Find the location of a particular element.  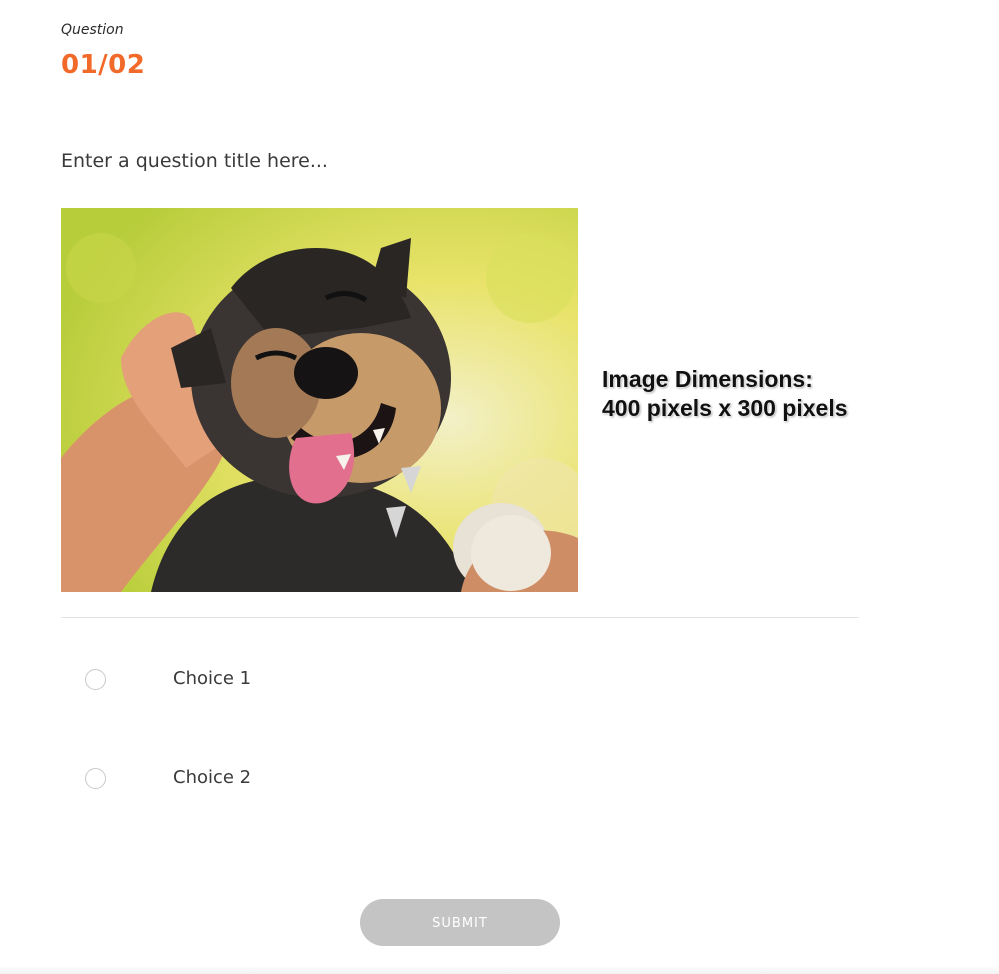

bottom-shadow is located at coordinates (499, 970).